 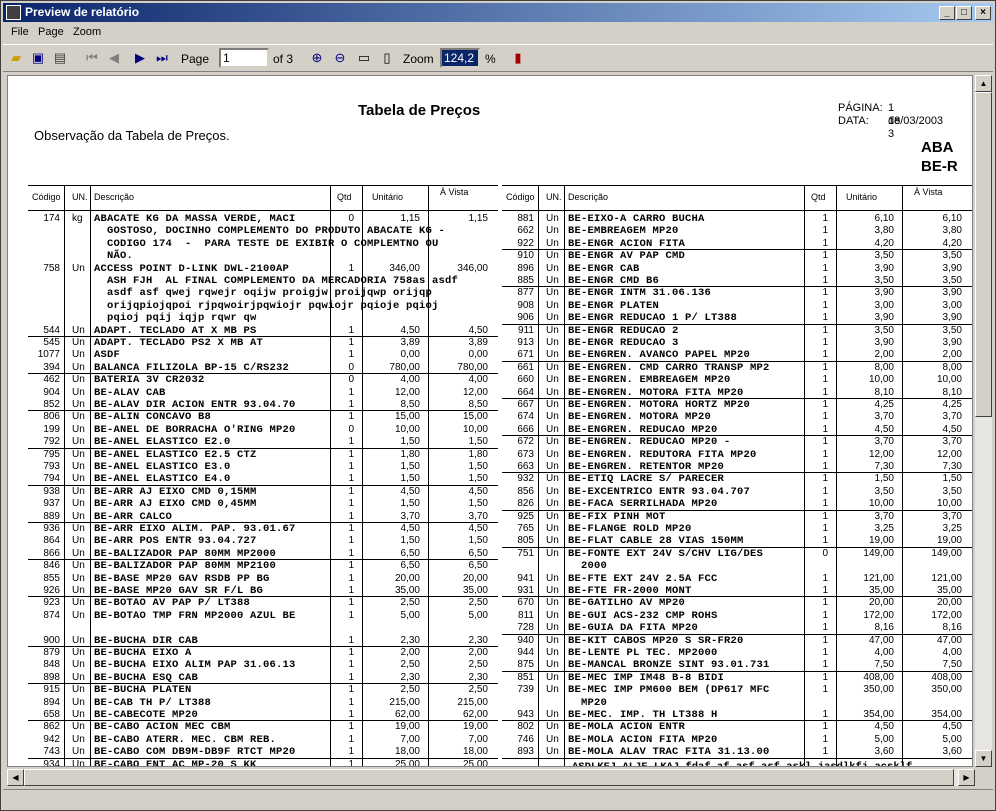 What do you see at coordinates (937, 147) in the screenshot?
I see `group-aba: ABA` at bounding box center [937, 147].